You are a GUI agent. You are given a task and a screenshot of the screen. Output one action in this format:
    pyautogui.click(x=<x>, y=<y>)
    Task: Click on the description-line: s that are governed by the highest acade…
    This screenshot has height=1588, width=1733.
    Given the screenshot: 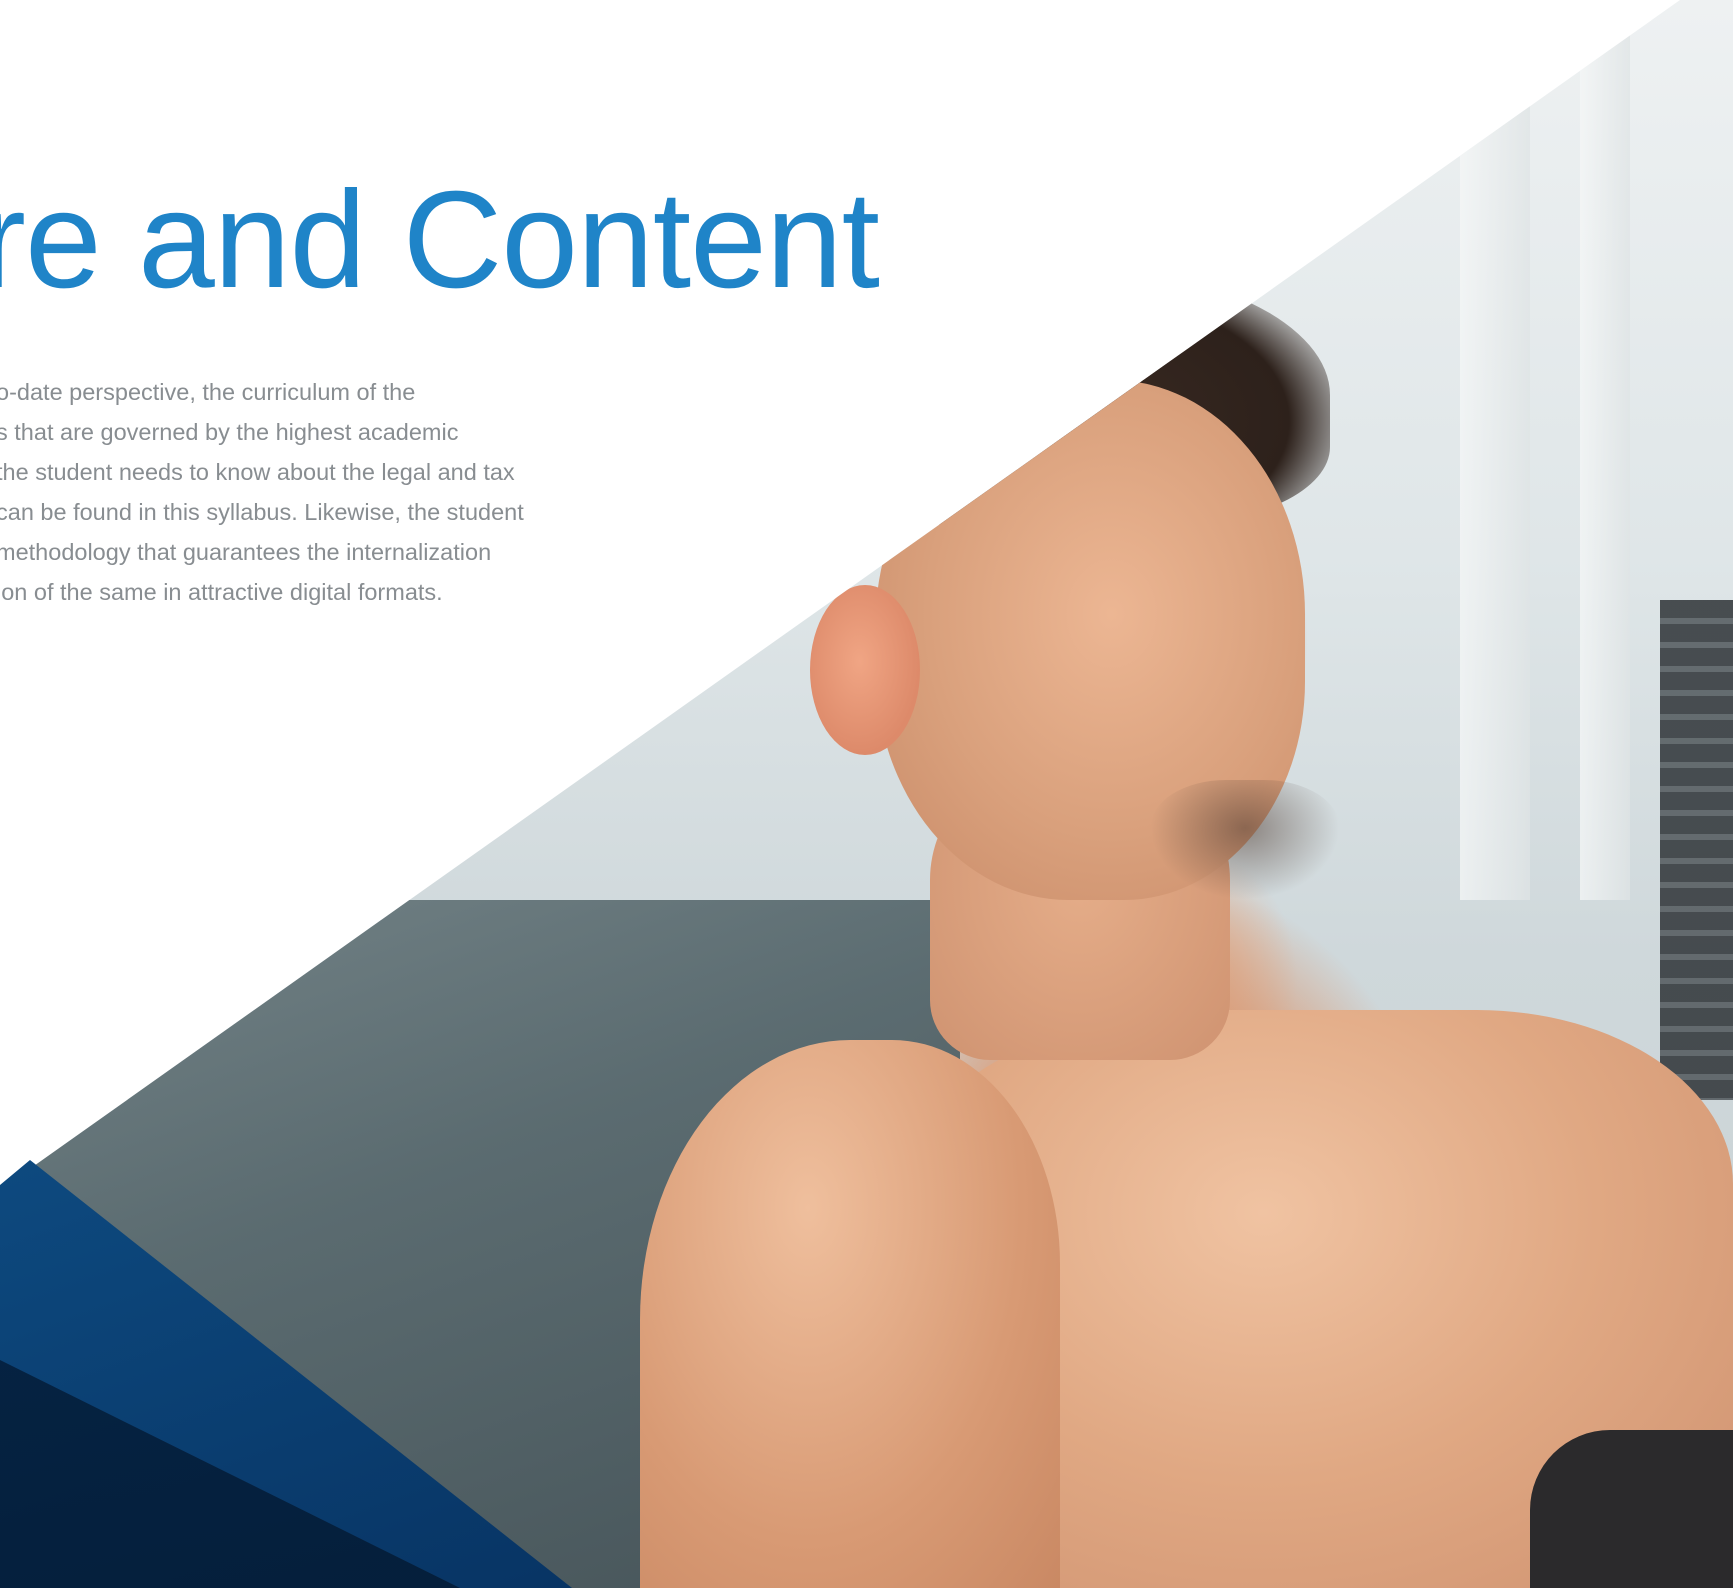 What is the action you would take?
    pyautogui.click(x=229, y=432)
    